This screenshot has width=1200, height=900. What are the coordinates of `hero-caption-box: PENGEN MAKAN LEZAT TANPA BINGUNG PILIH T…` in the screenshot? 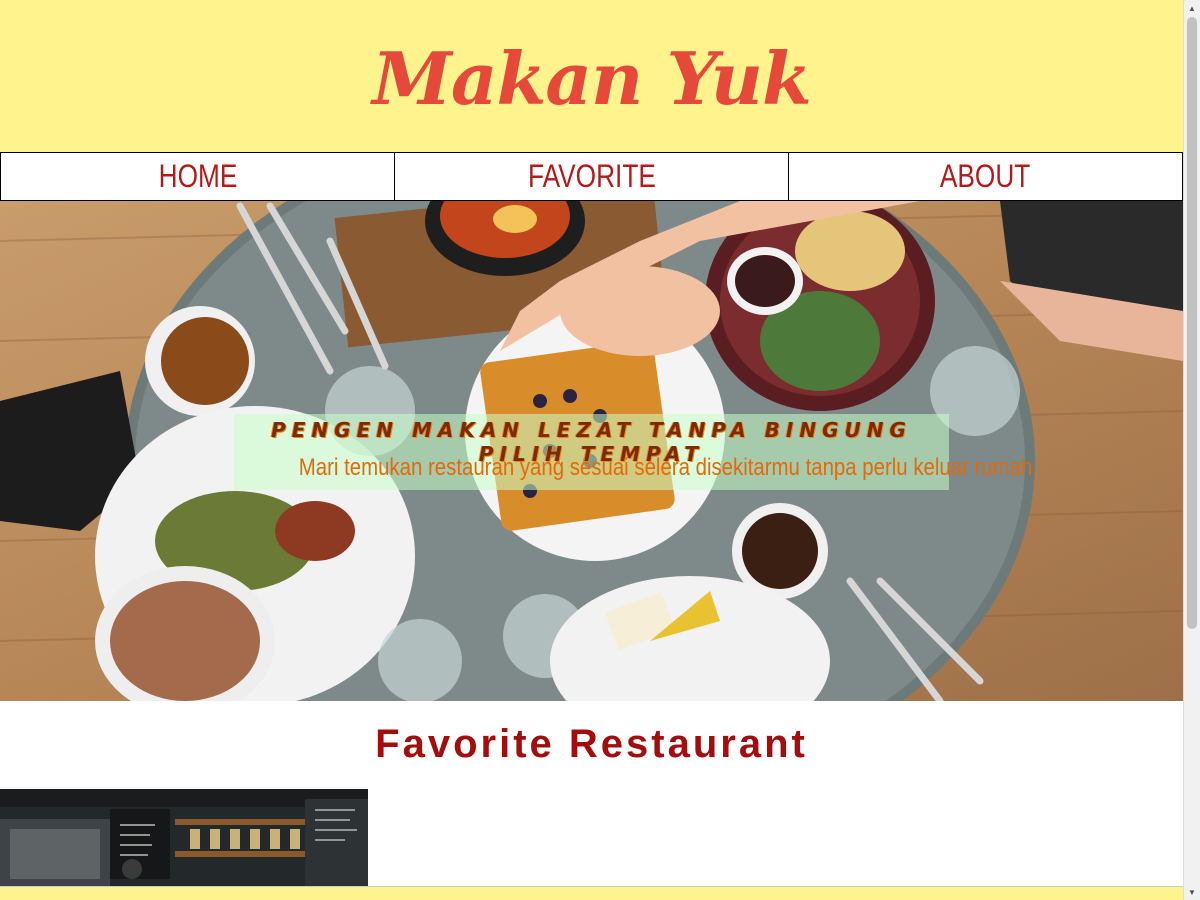 It's located at (633, 452).